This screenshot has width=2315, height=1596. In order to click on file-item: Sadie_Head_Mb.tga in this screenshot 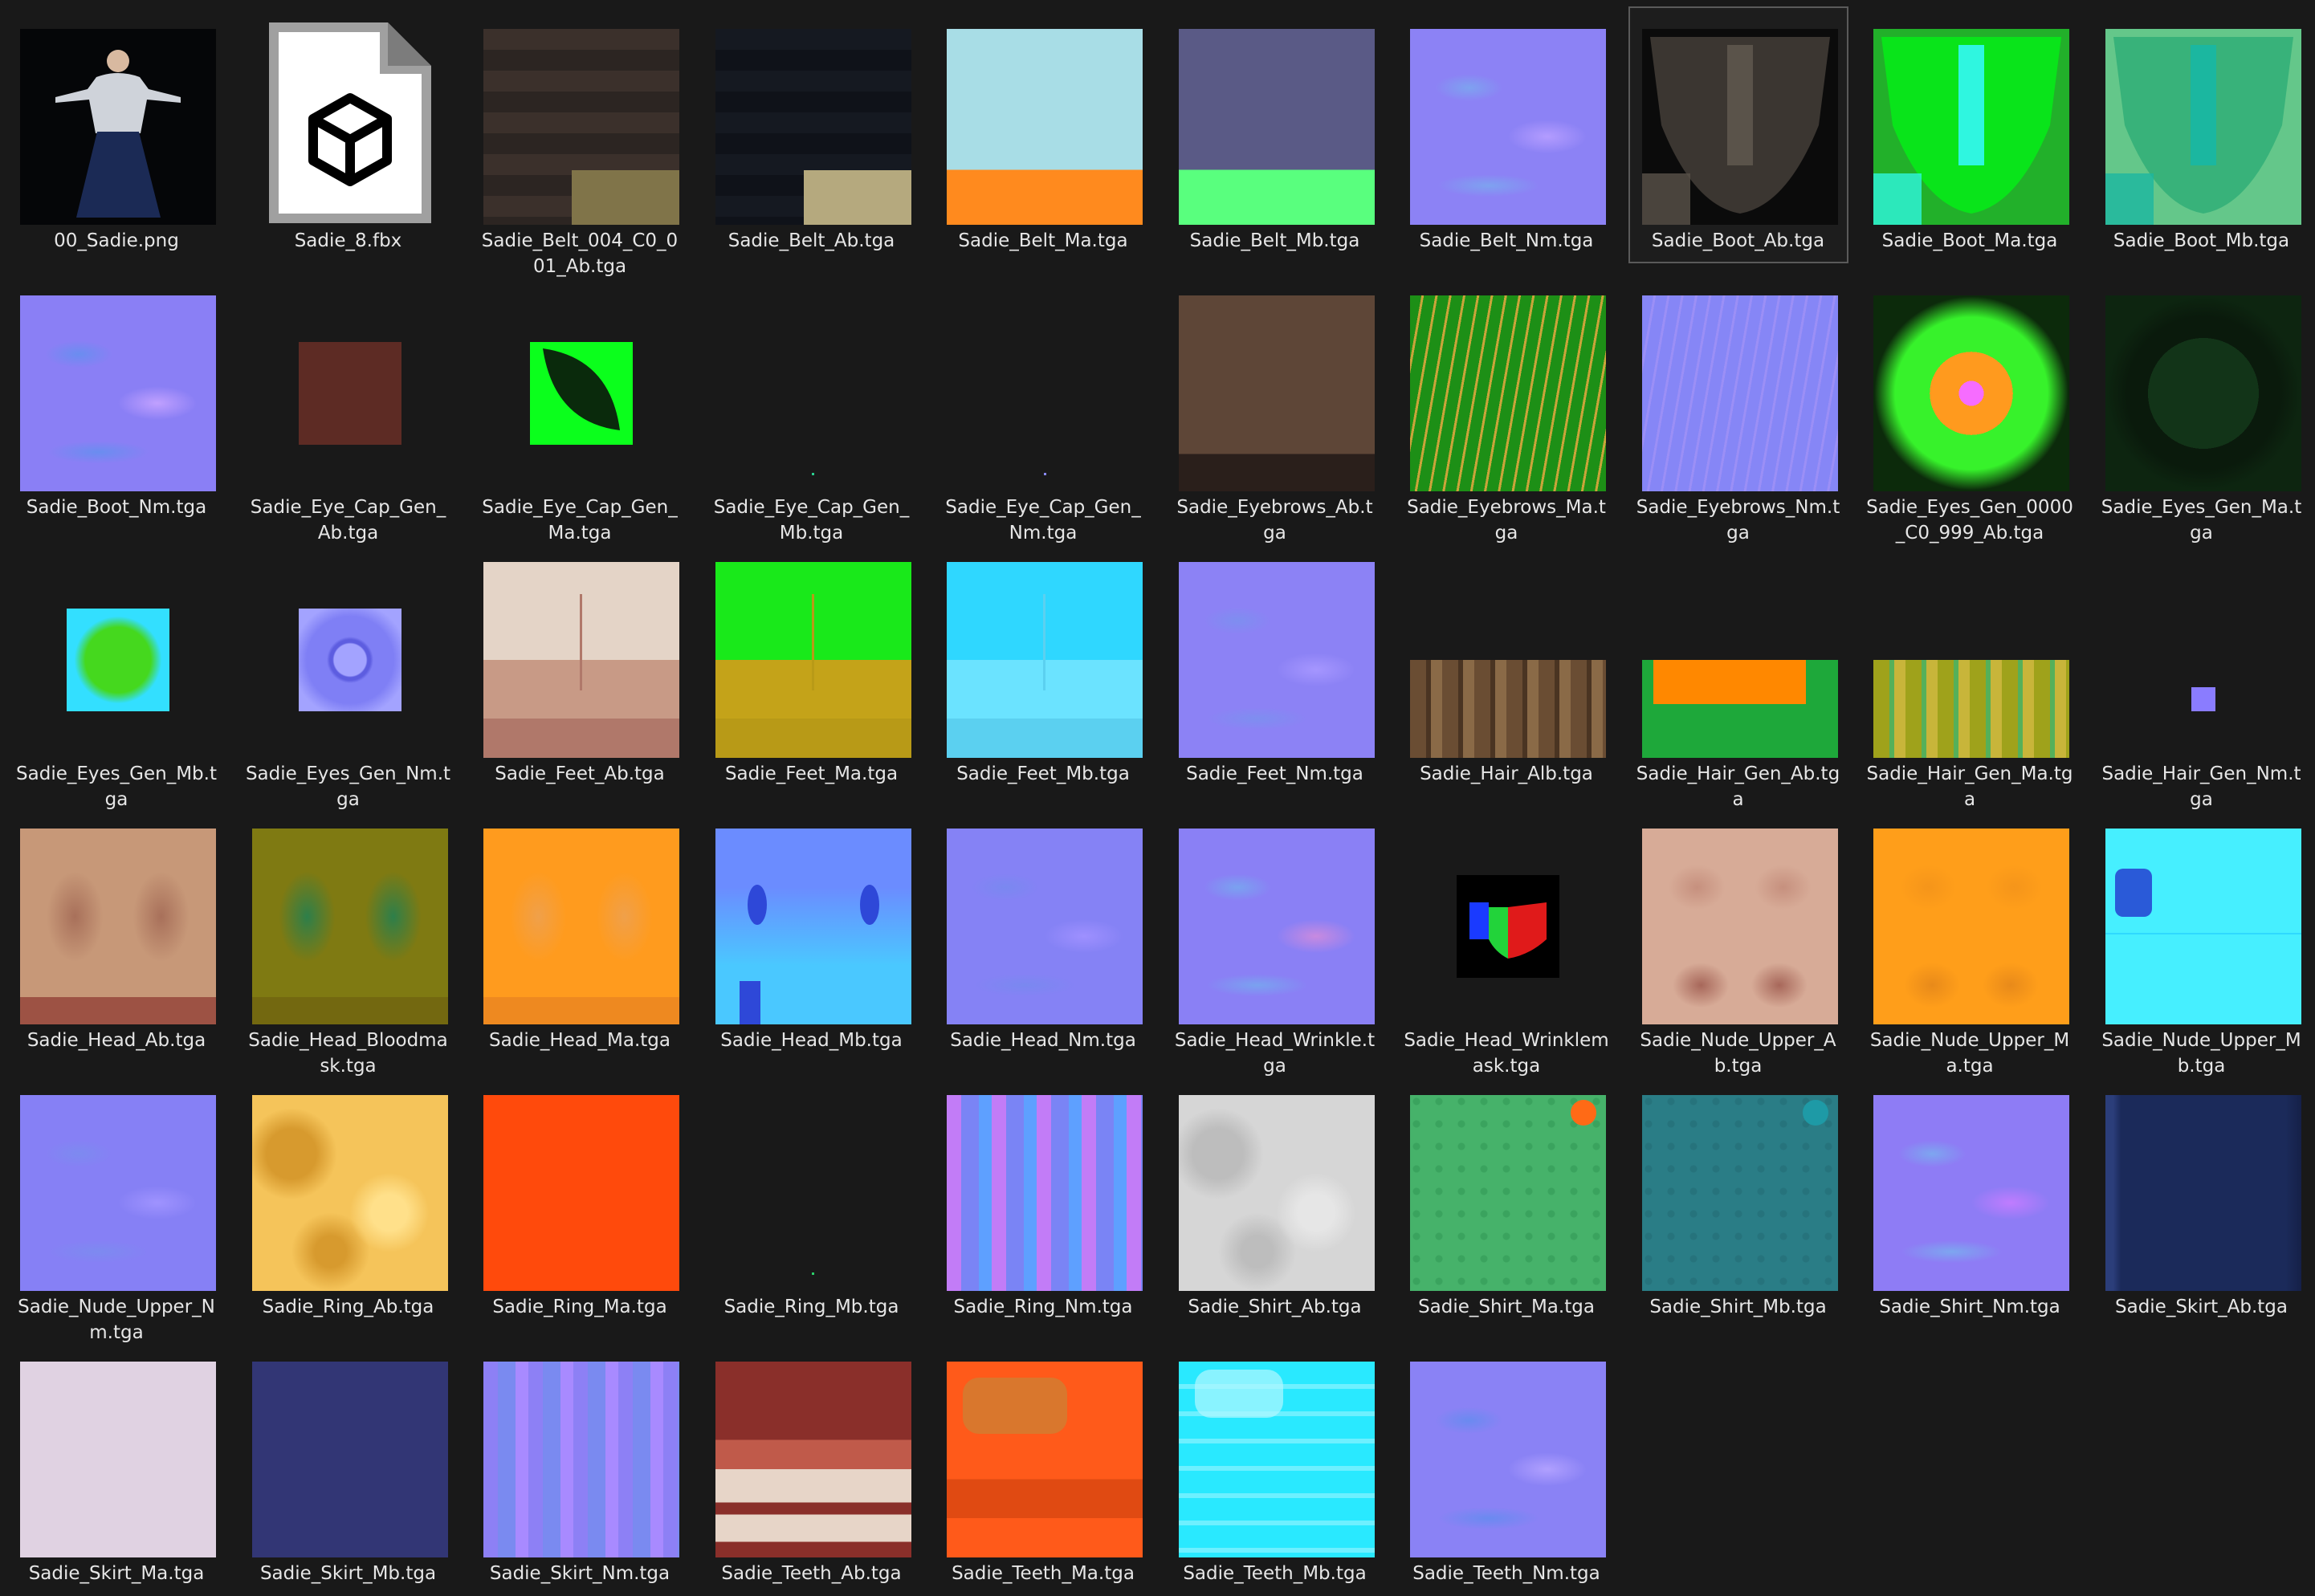, I will do `click(812, 935)`.